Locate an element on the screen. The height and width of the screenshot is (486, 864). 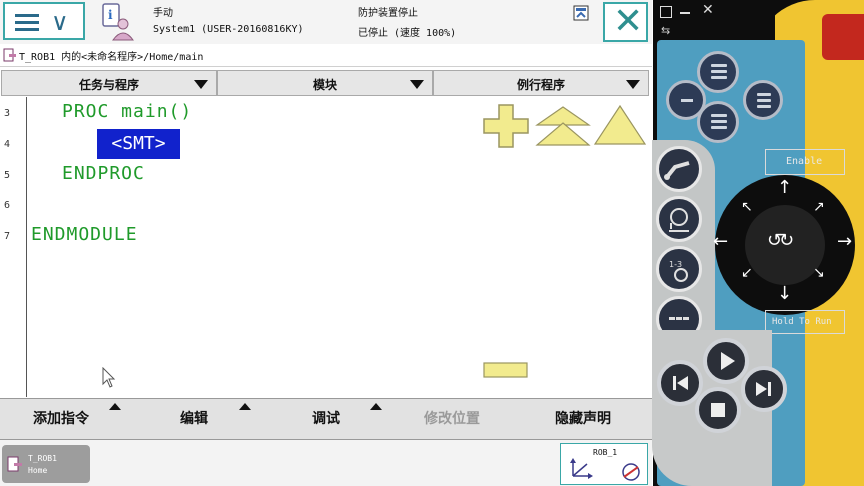
enable-indicator: Enable is located at coordinates (805, 162).